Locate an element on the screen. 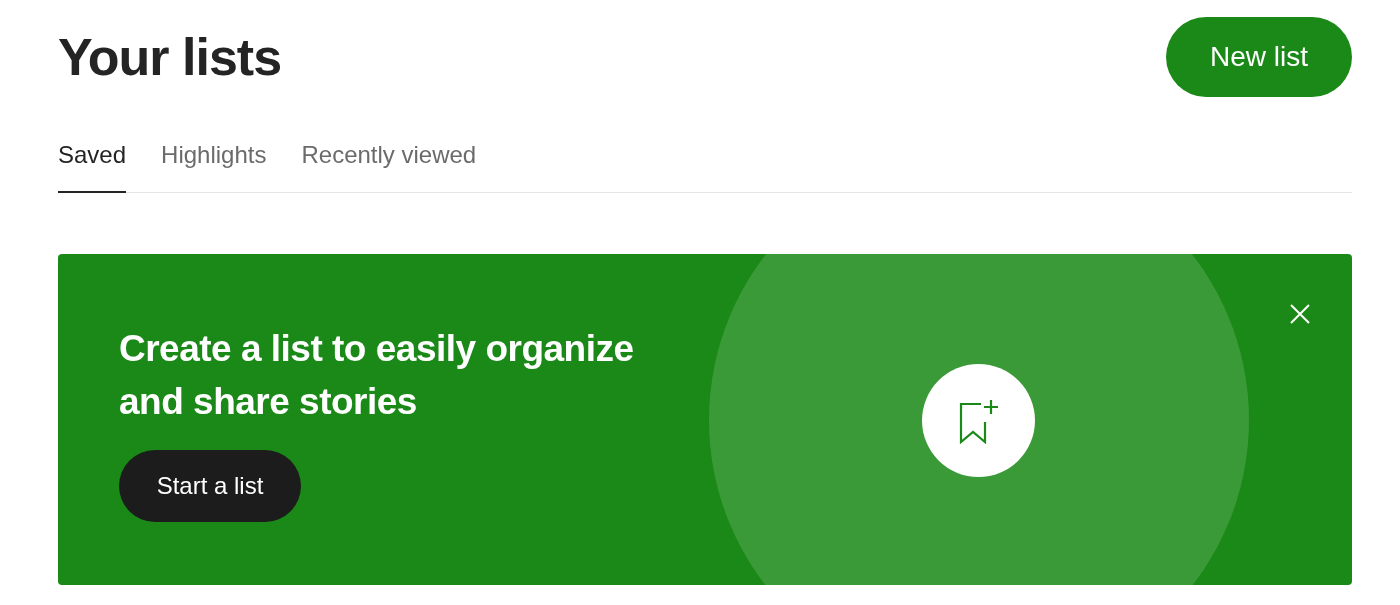 The width and height of the screenshot is (1400, 605). bookmark-plus-icon is located at coordinates (978, 420).